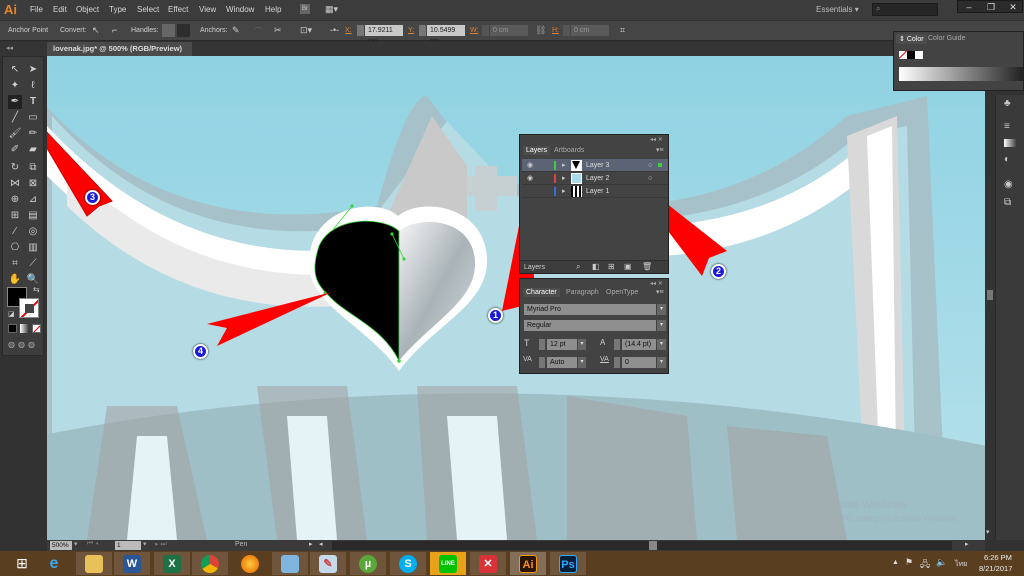 This screenshot has width=1024, height=576. I want to click on menu-edit: Edit, so click(60, 9).